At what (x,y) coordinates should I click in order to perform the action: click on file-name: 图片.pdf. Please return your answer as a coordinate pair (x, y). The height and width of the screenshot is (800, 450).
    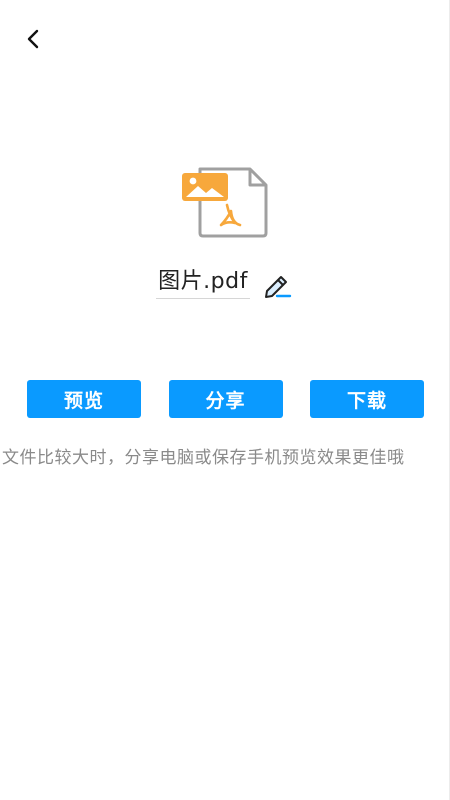
    Looking at the image, I should click on (203, 284).